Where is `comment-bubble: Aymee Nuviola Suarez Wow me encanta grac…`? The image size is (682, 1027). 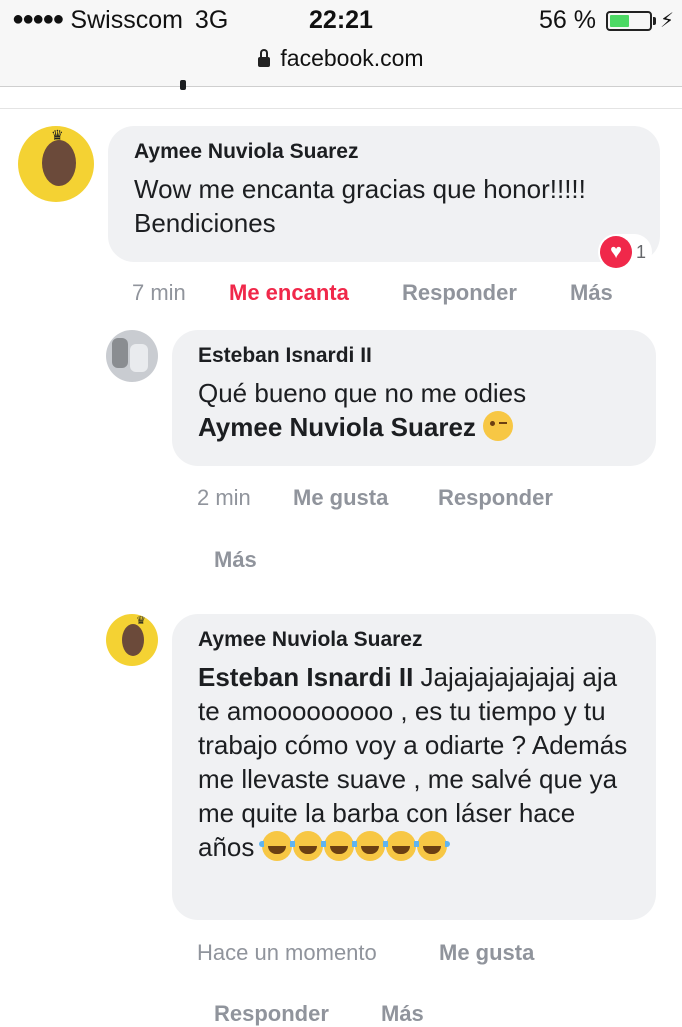 comment-bubble: Aymee Nuviola Suarez Wow me encanta grac… is located at coordinates (384, 194).